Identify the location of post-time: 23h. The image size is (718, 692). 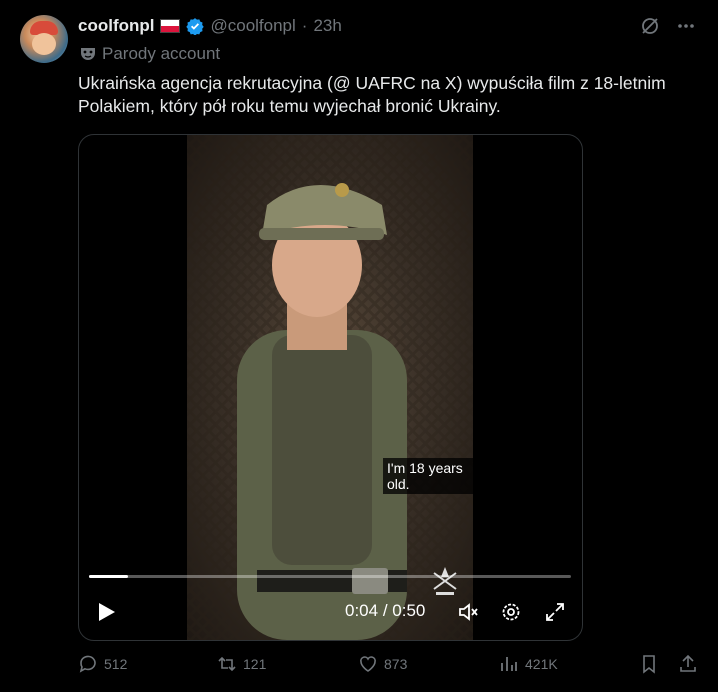
(327, 26).